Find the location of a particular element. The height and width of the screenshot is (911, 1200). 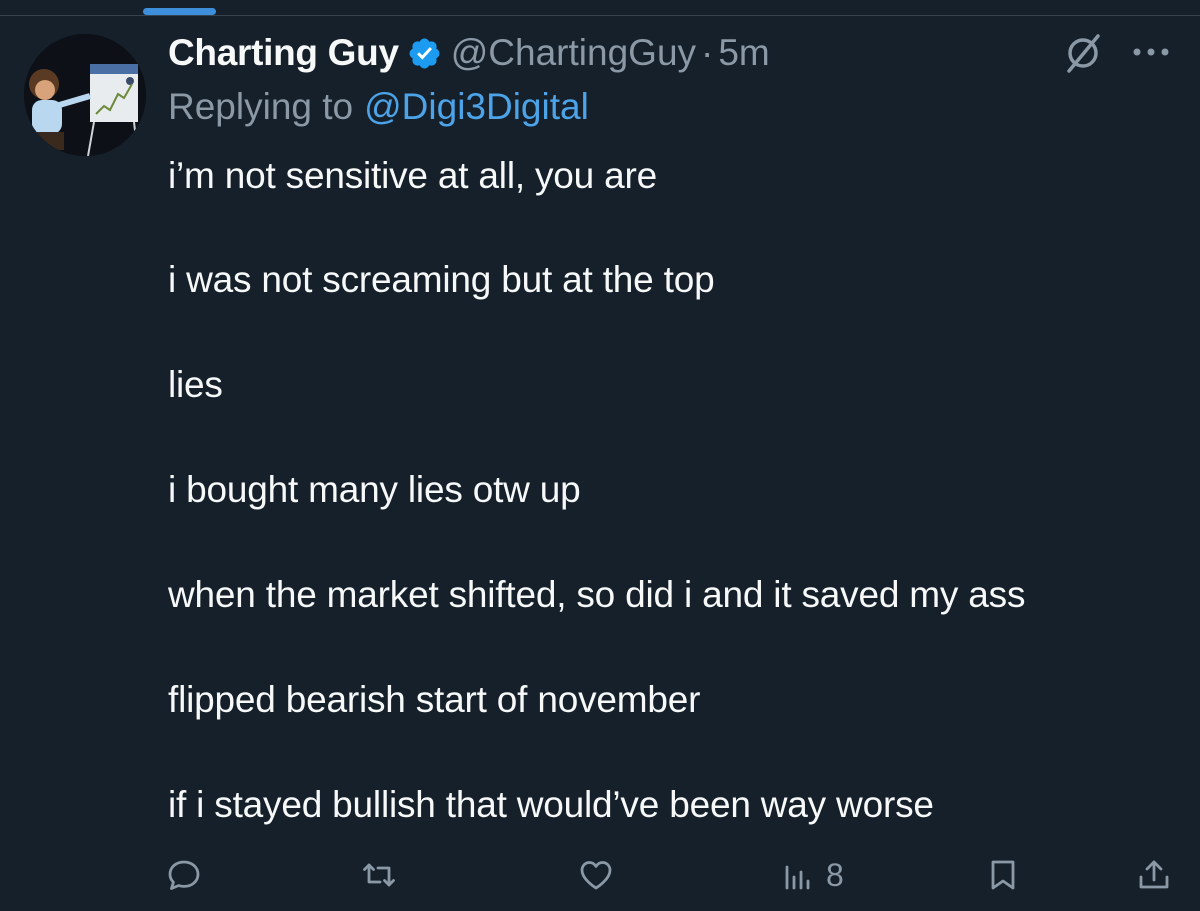

timestamp: 5m is located at coordinates (743, 53).